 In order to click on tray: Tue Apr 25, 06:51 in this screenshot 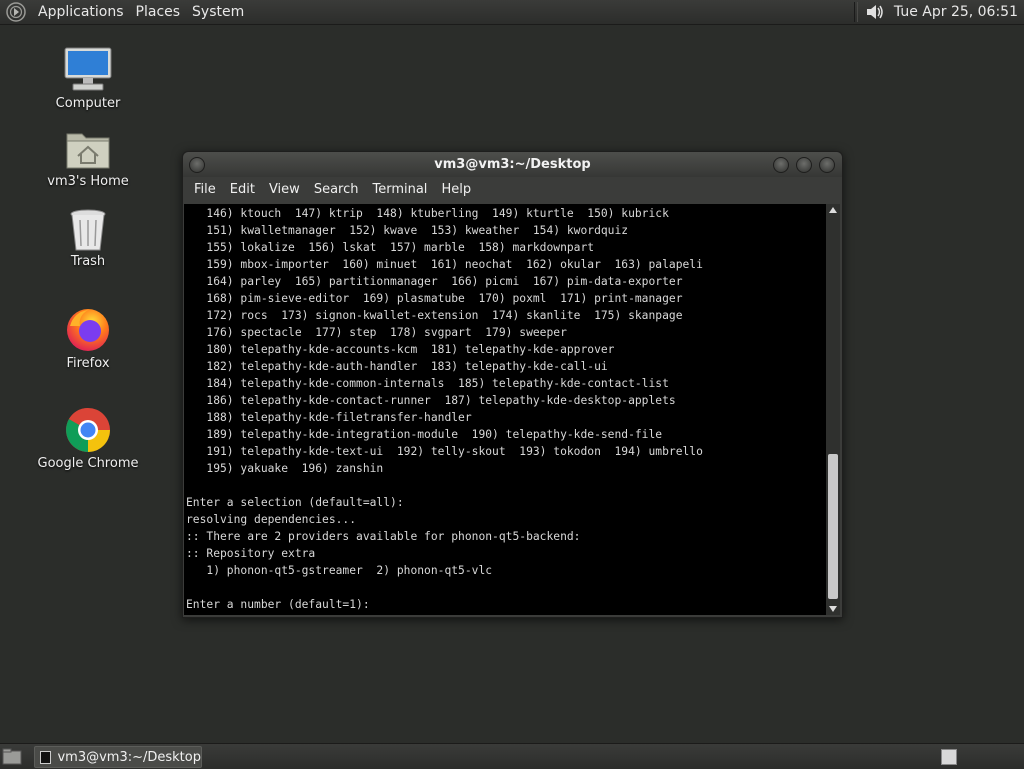, I will do `click(938, 12)`.